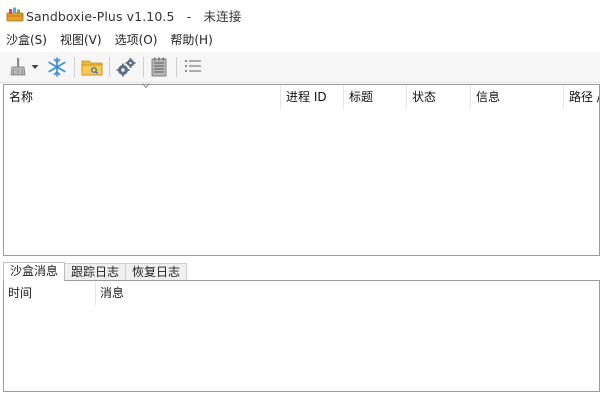 This screenshot has height=420, width=616. What do you see at coordinates (300, 67) in the screenshot?
I see `toolbar` at bounding box center [300, 67].